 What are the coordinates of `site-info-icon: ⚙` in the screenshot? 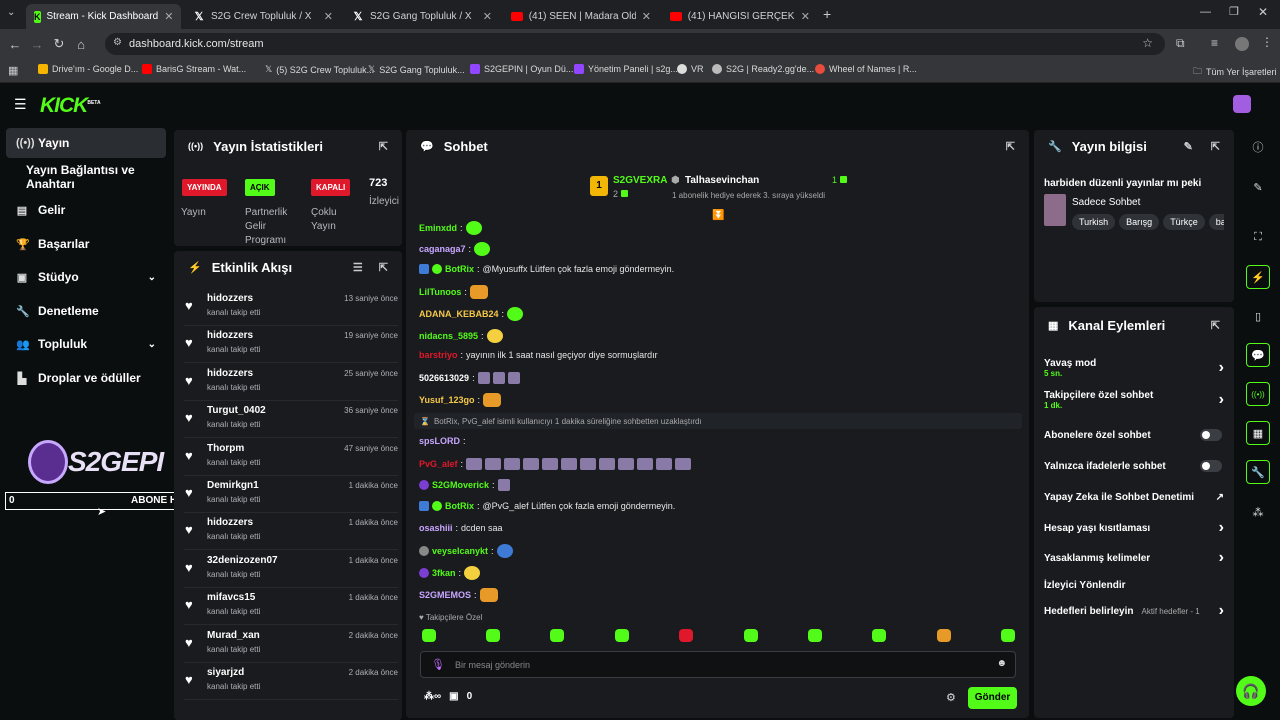 It's located at (117, 42).